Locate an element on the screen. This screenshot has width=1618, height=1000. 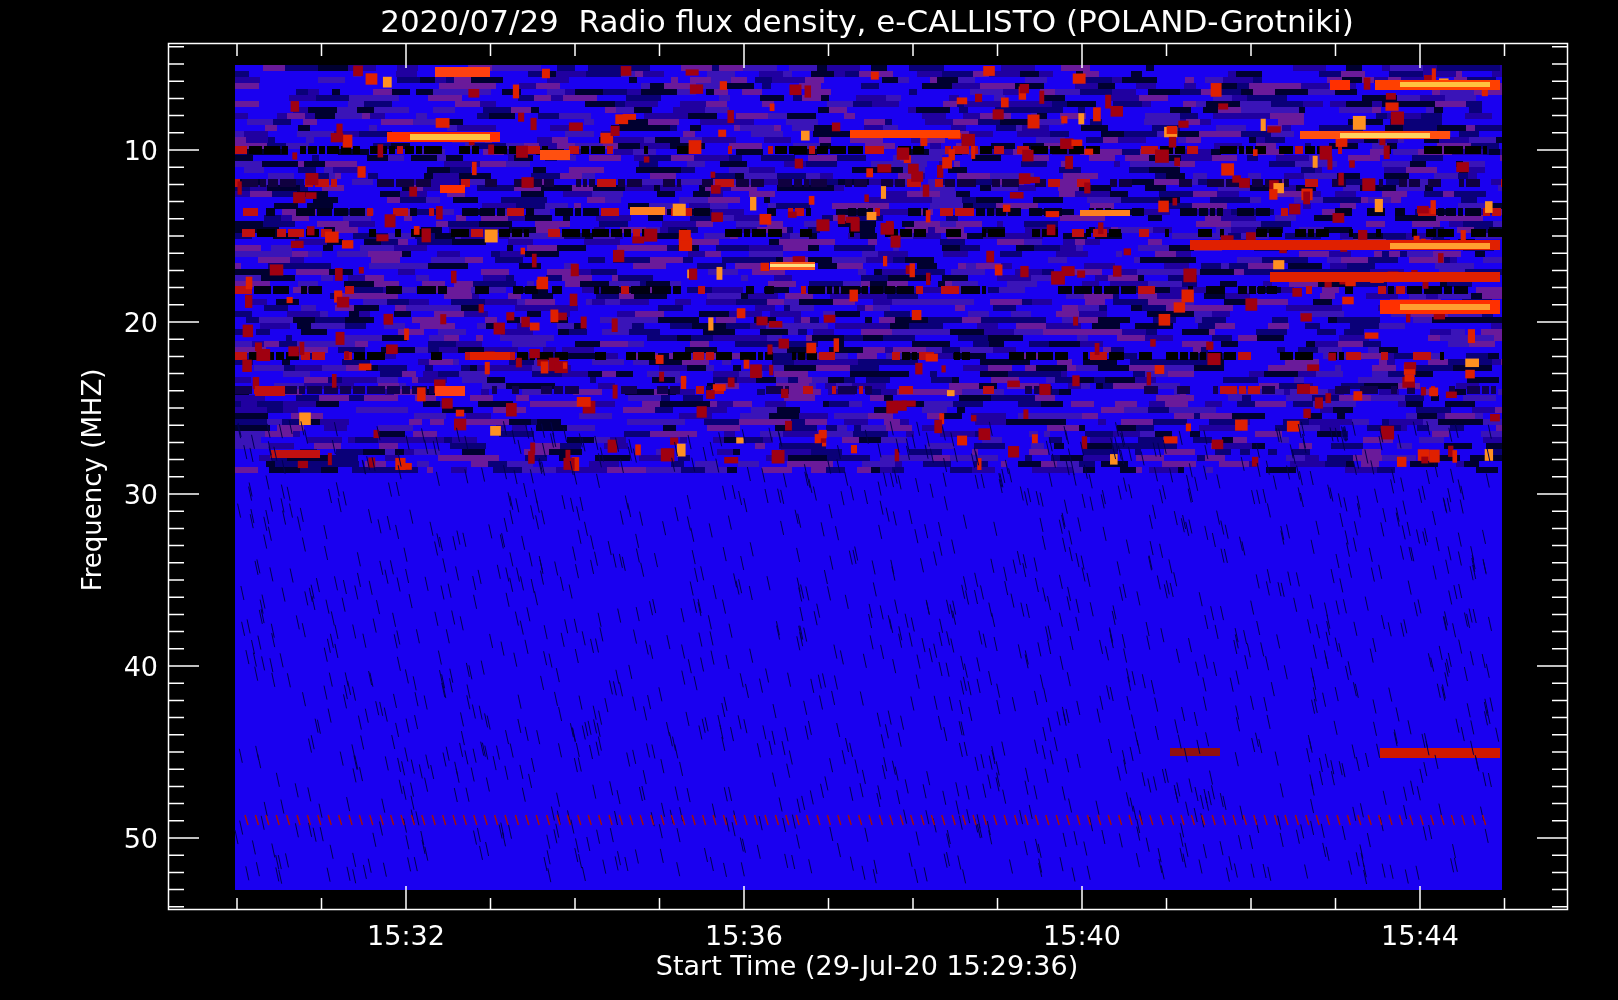
y-axis-title: Frequency (MHZ) is located at coordinates (92, 480).